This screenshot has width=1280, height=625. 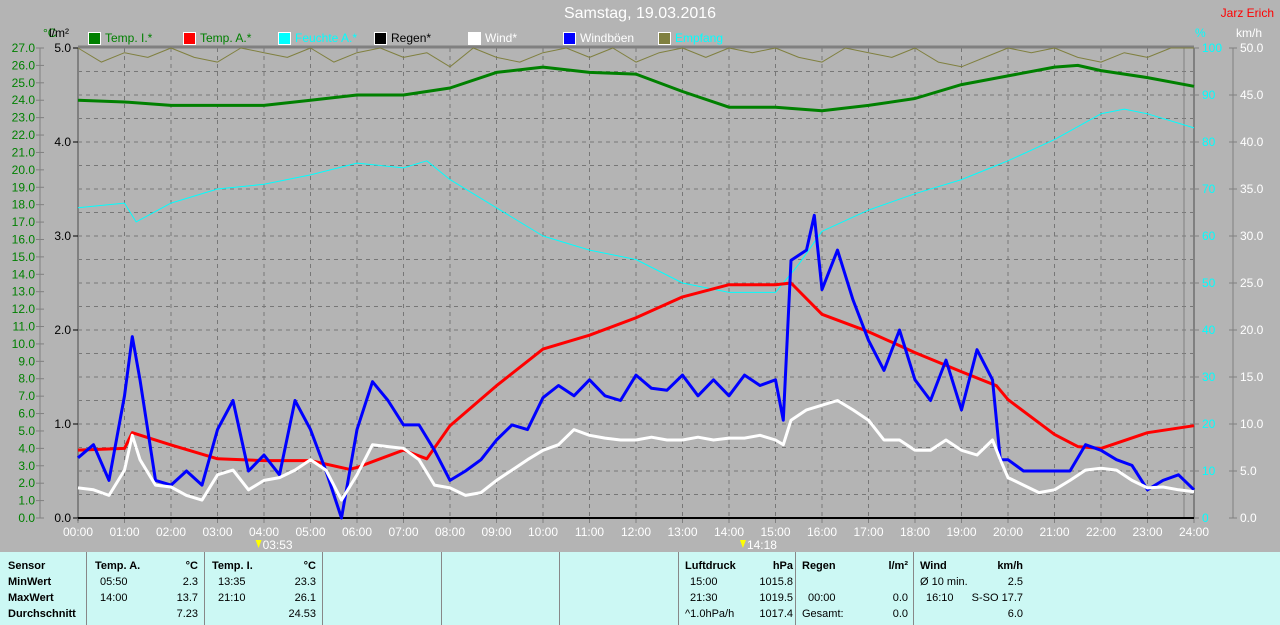 What do you see at coordinates (1205, 518) in the screenshot?
I see `humidity-axis-tick-label: 0` at bounding box center [1205, 518].